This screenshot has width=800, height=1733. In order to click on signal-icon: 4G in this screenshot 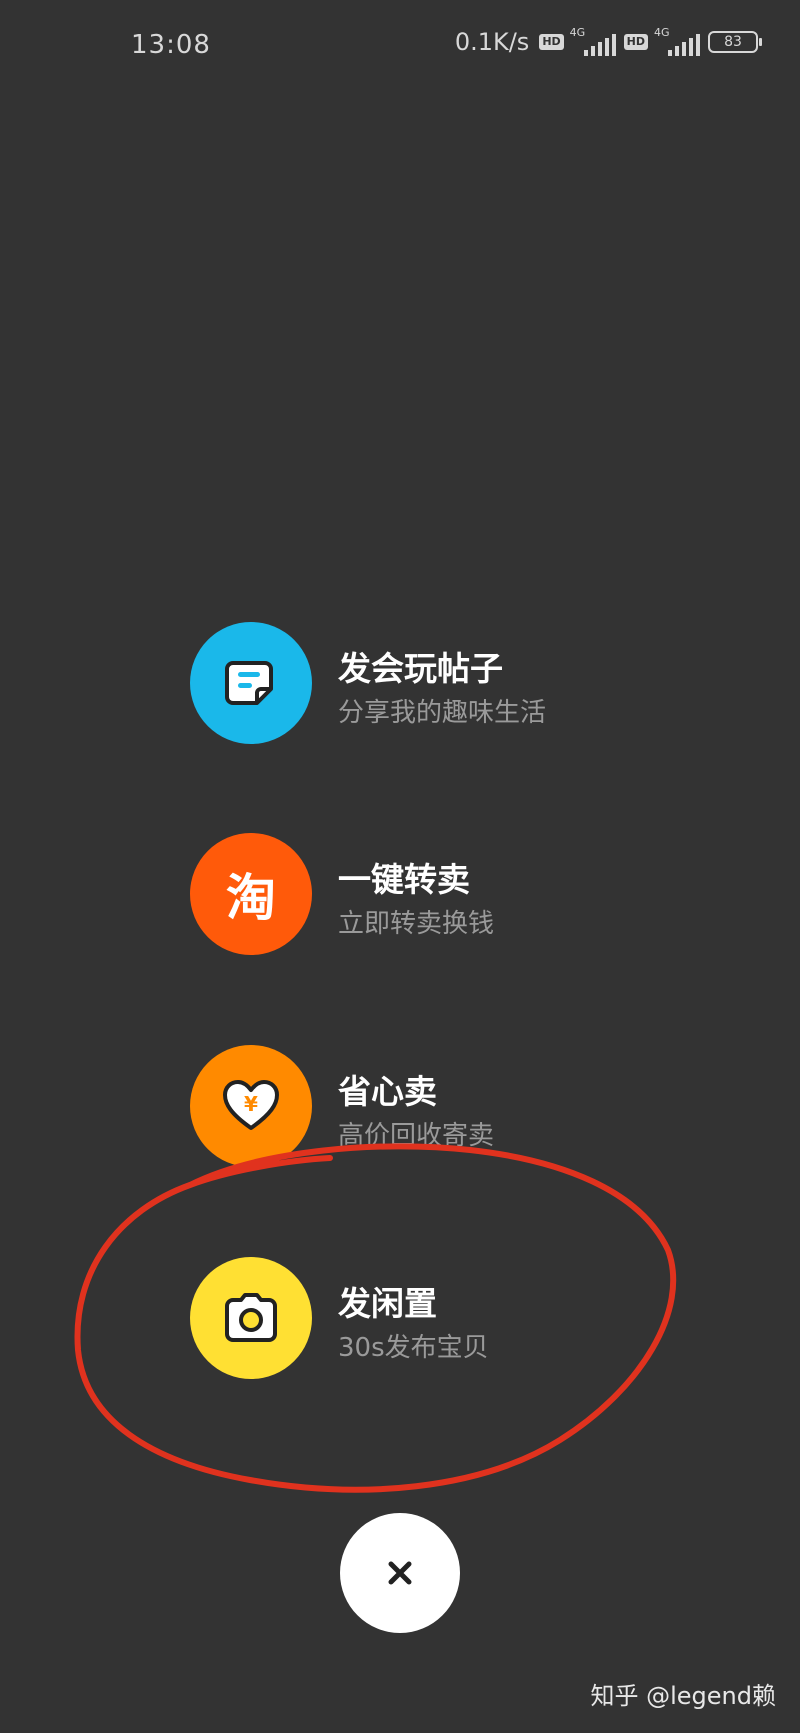, I will do `click(594, 41)`.